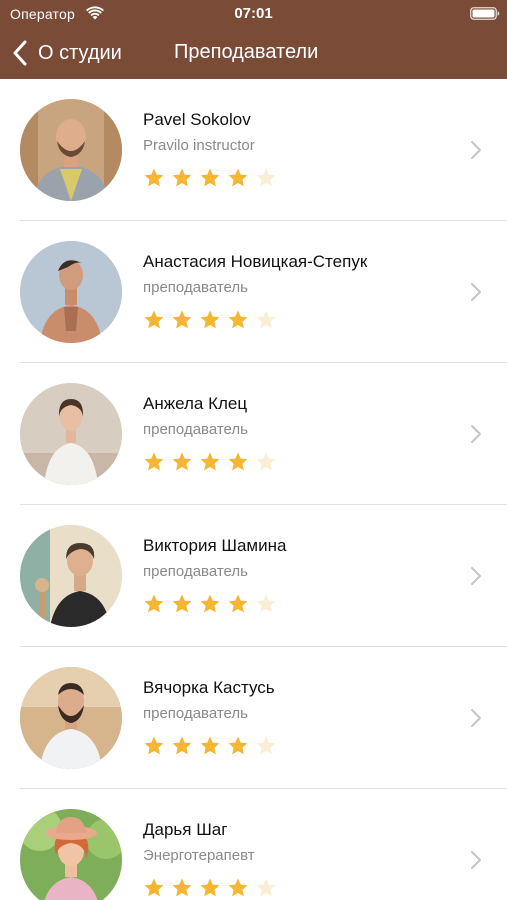 The width and height of the screenshot is (507, 900). Describe the element at coordinates (185, 829) in the screenshot. I see `teacher-name: Дарья Шаг` at that location.